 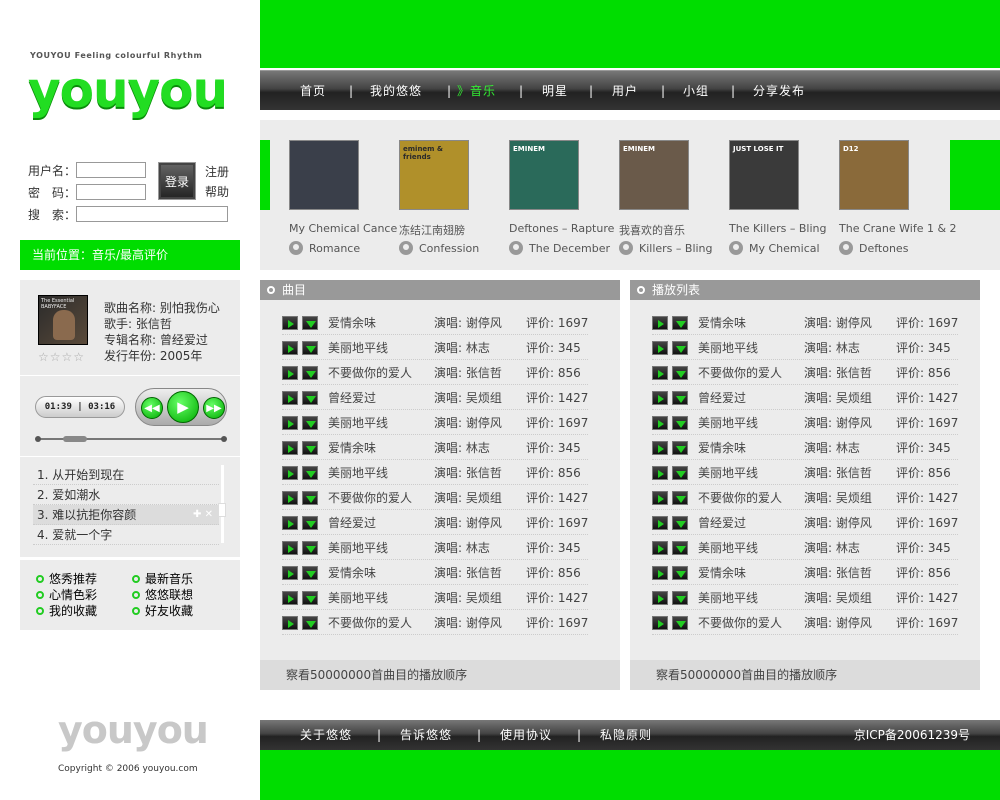 I want to click on mini-playlist-scrollbar, so click(x=222, y=504).